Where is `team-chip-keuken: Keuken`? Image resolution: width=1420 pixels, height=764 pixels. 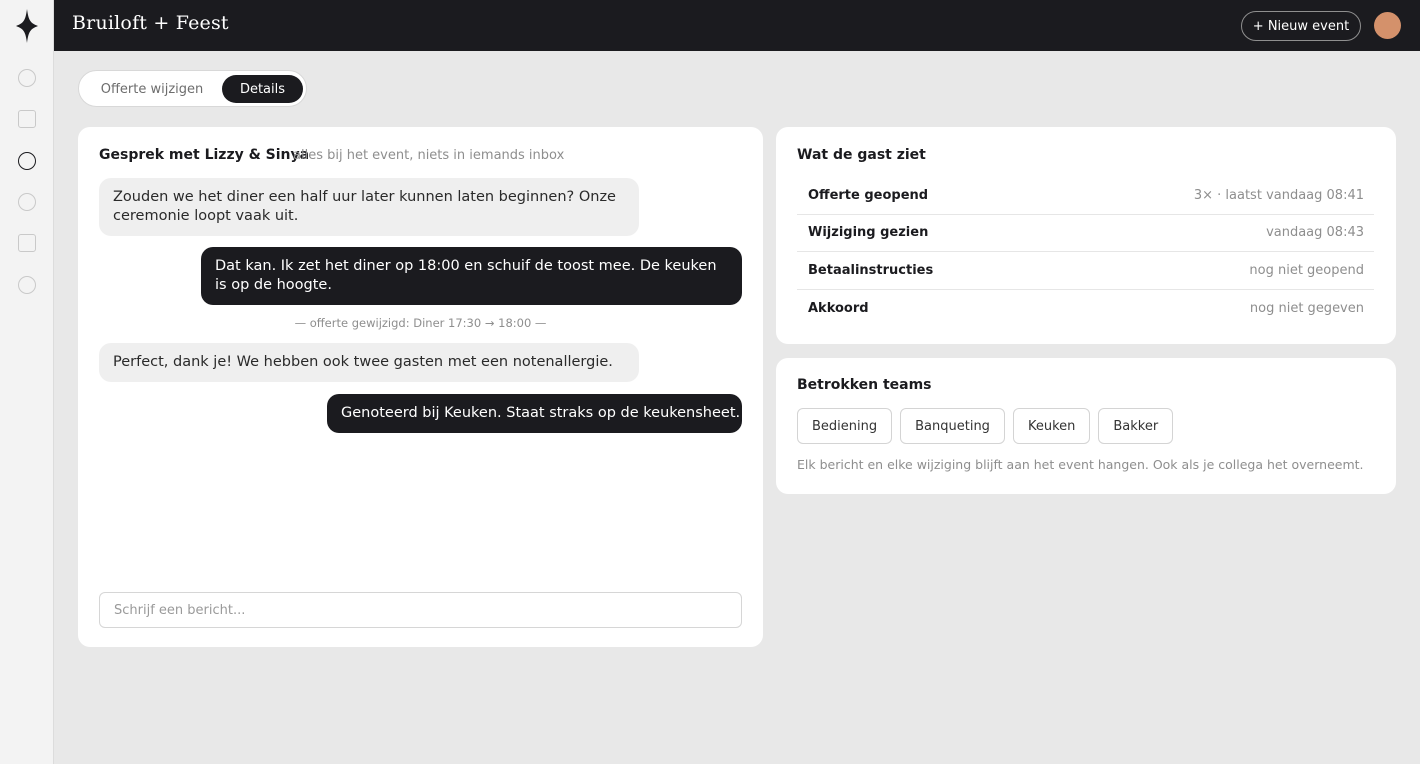
team-chip-keuken: Keuken is located at coordinates (1051, 426).